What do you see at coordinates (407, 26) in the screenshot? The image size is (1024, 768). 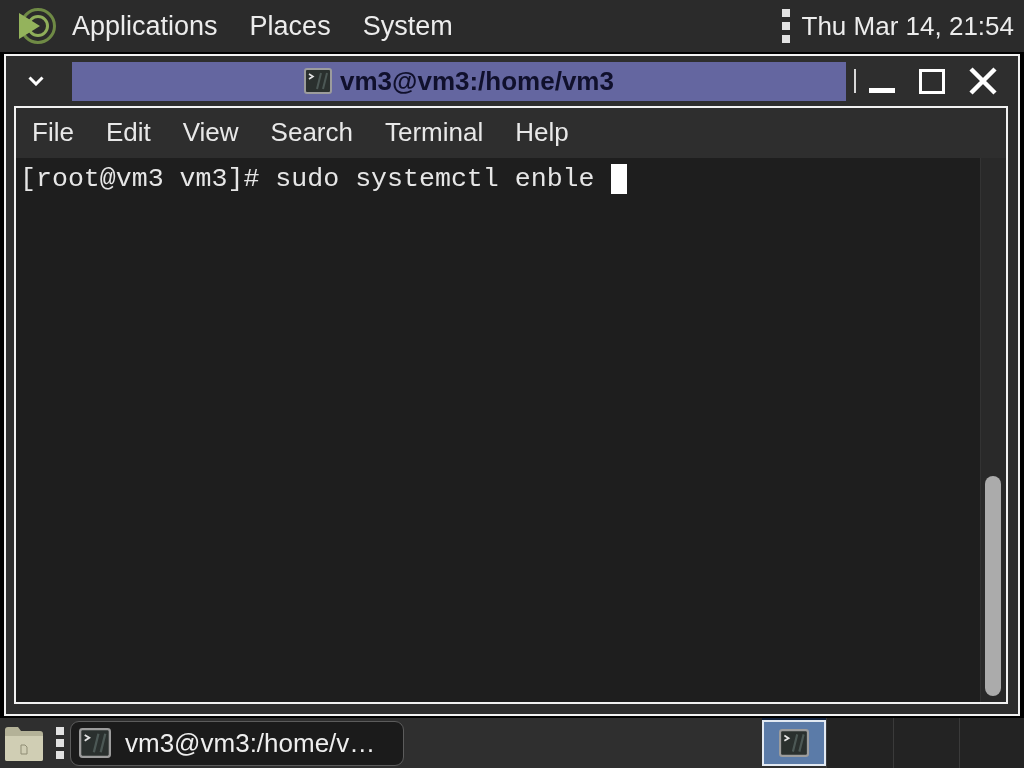 I see `panel-menu: System` at bounding box center [407, 26].